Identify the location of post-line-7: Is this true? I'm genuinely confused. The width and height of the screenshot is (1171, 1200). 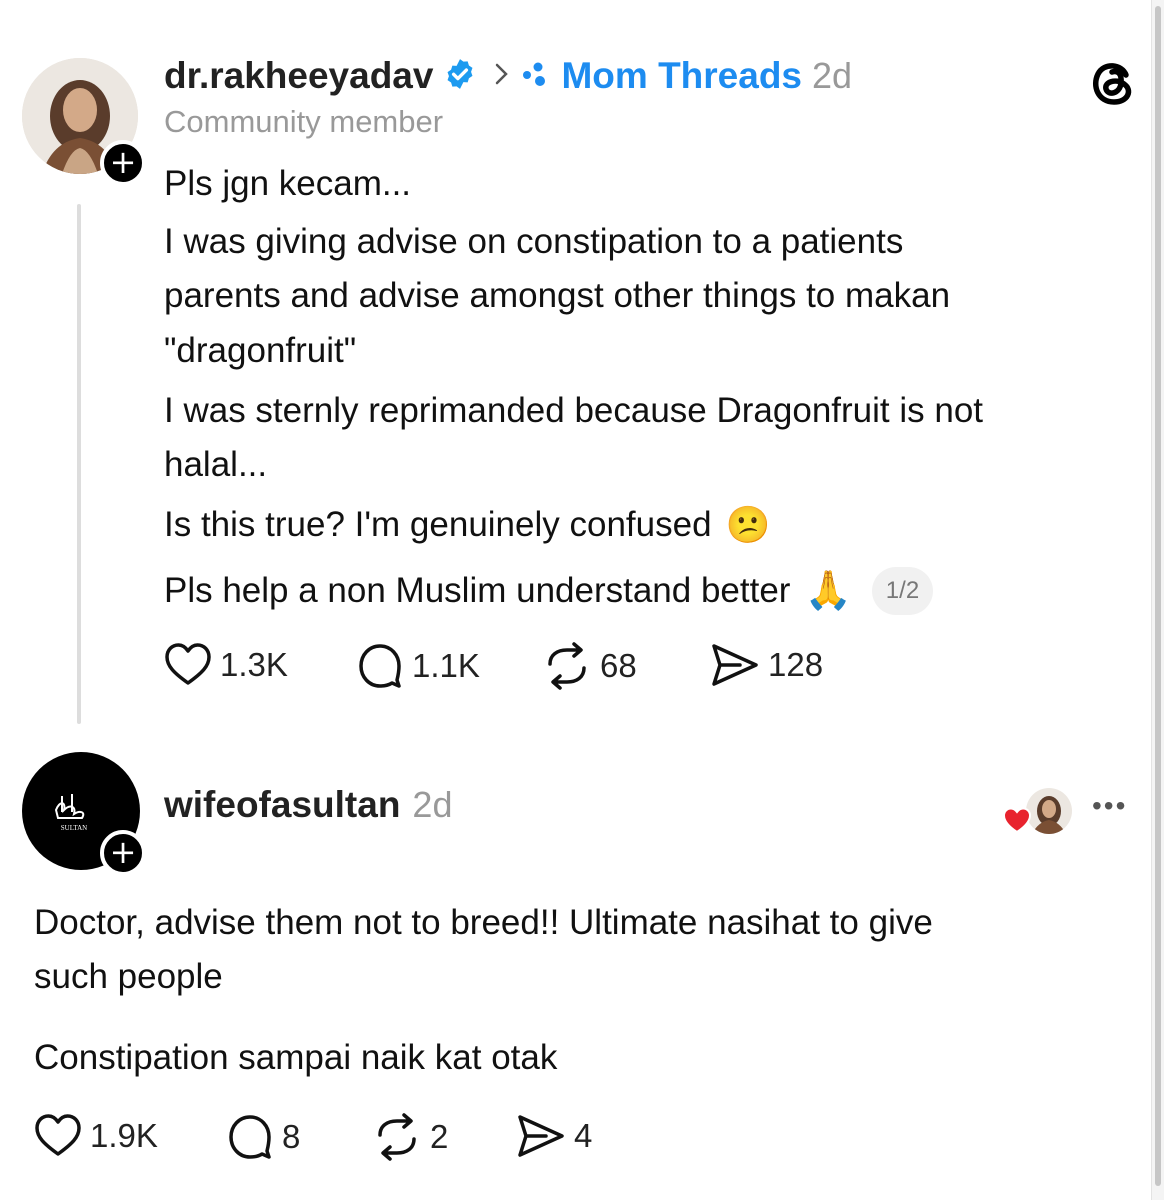
(438, 524).